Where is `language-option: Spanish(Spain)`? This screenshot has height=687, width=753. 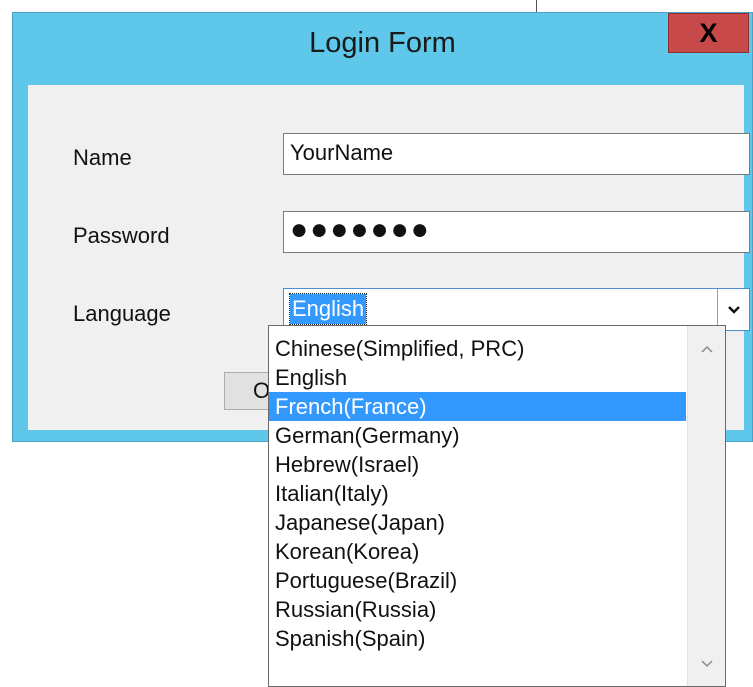 language-option: Spanish(Spain) is located at coordinates (477, 638).